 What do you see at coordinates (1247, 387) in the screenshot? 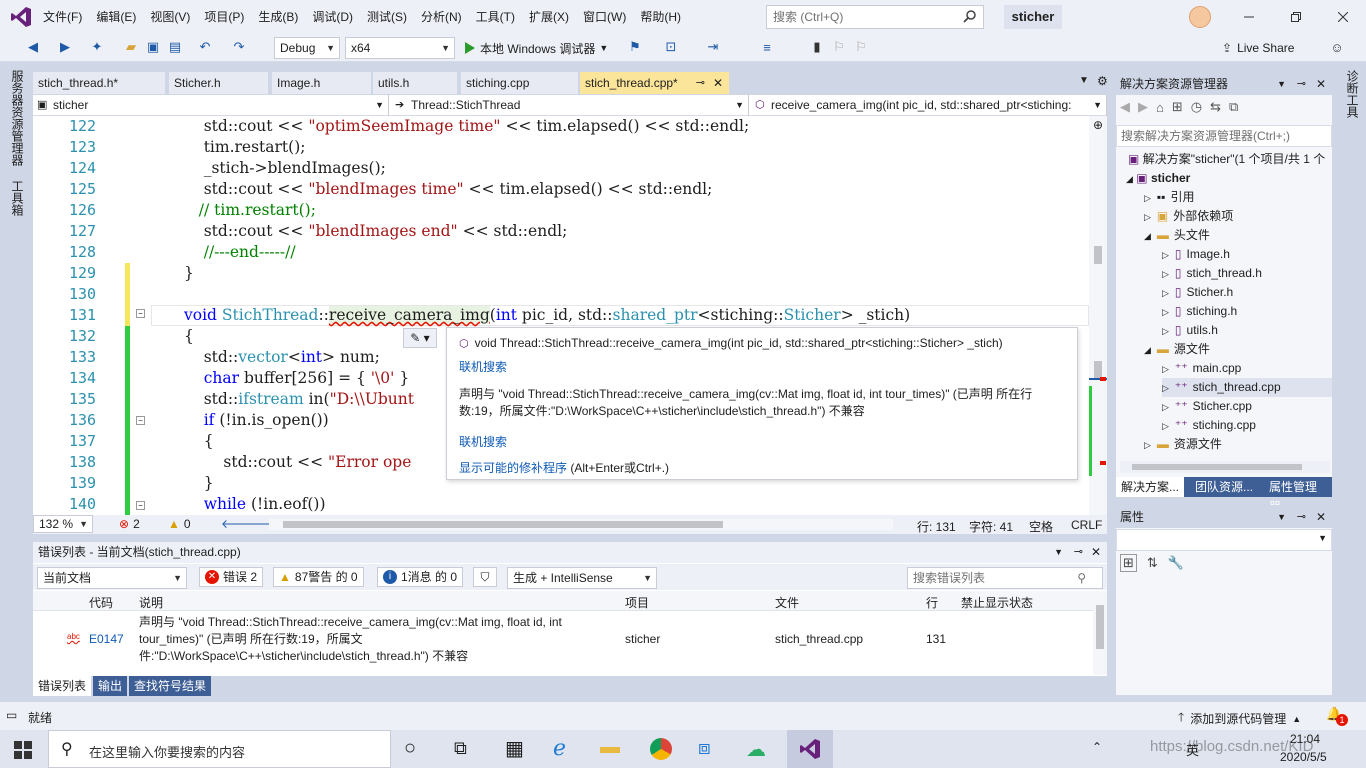
I see `tree-item: ▷ ⁺⁺ stich_thread.cpp` at bounding box center [1247, 387].